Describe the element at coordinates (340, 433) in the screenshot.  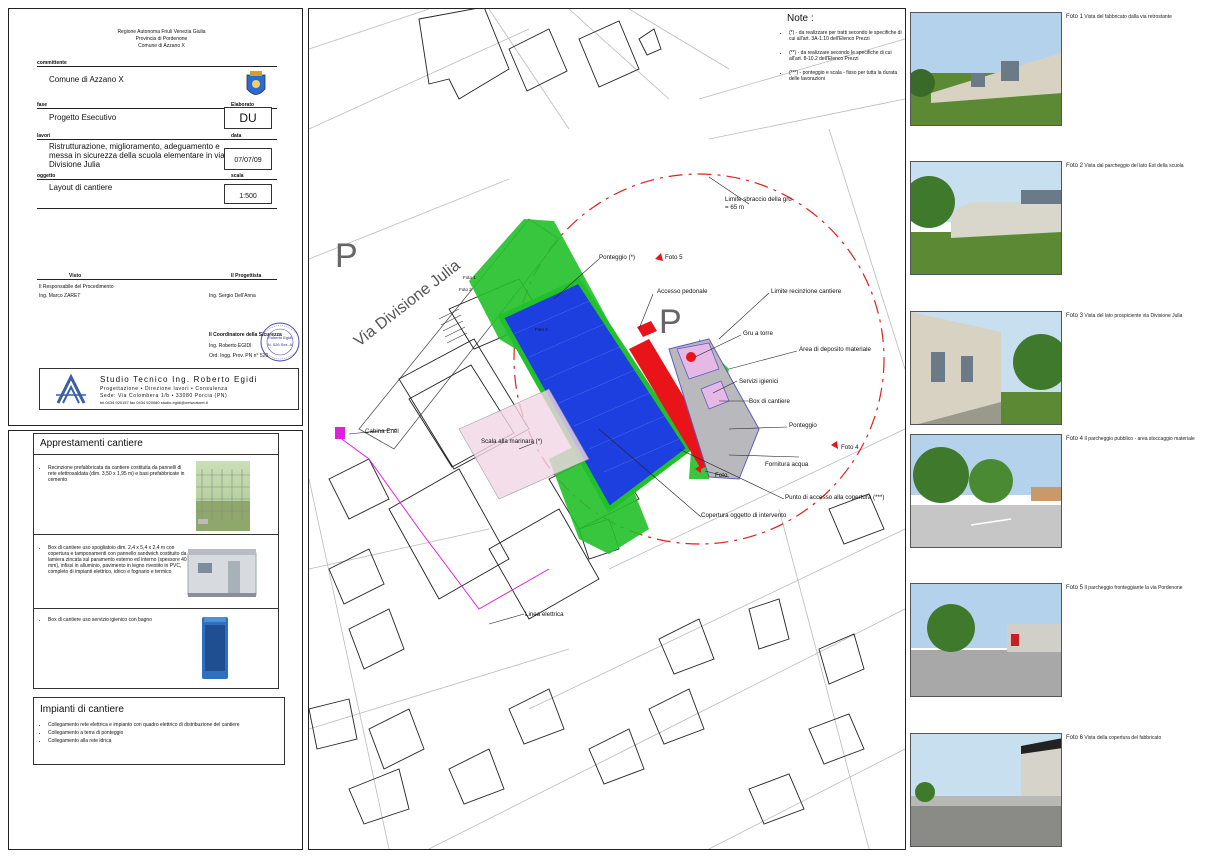
I see `enel-cabin-marker` at that location.